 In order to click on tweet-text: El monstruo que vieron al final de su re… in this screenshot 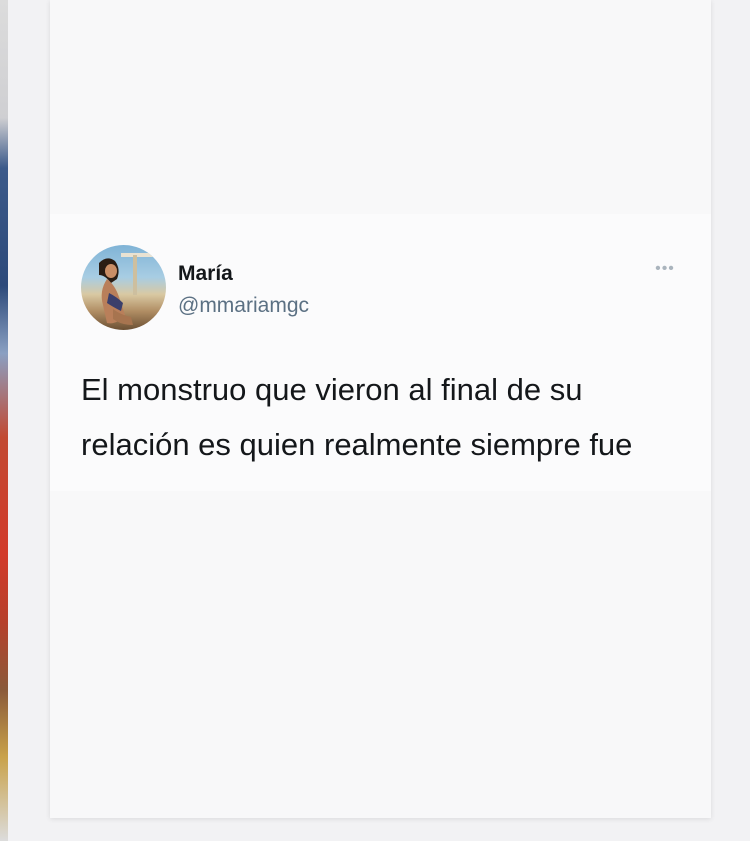, I will do `click(357, 417)`.